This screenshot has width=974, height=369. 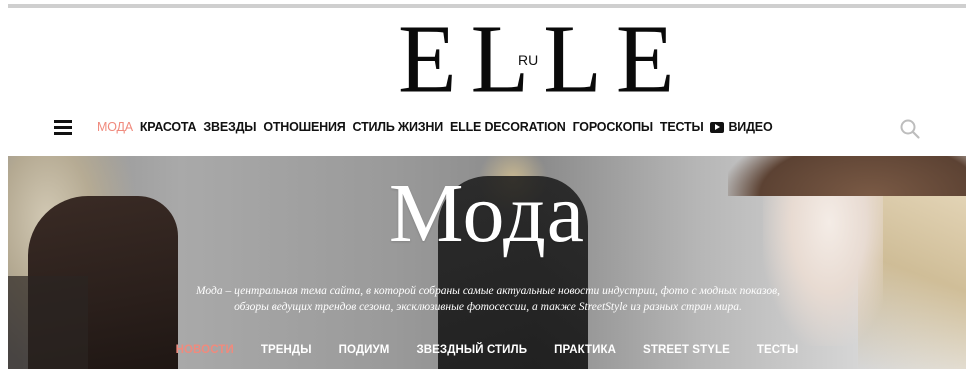 What do you see at coordinates (168, 127) in the screenshot?
I see `nav-item-krasota: КРАСОТА` at bounding box center [168, 127].